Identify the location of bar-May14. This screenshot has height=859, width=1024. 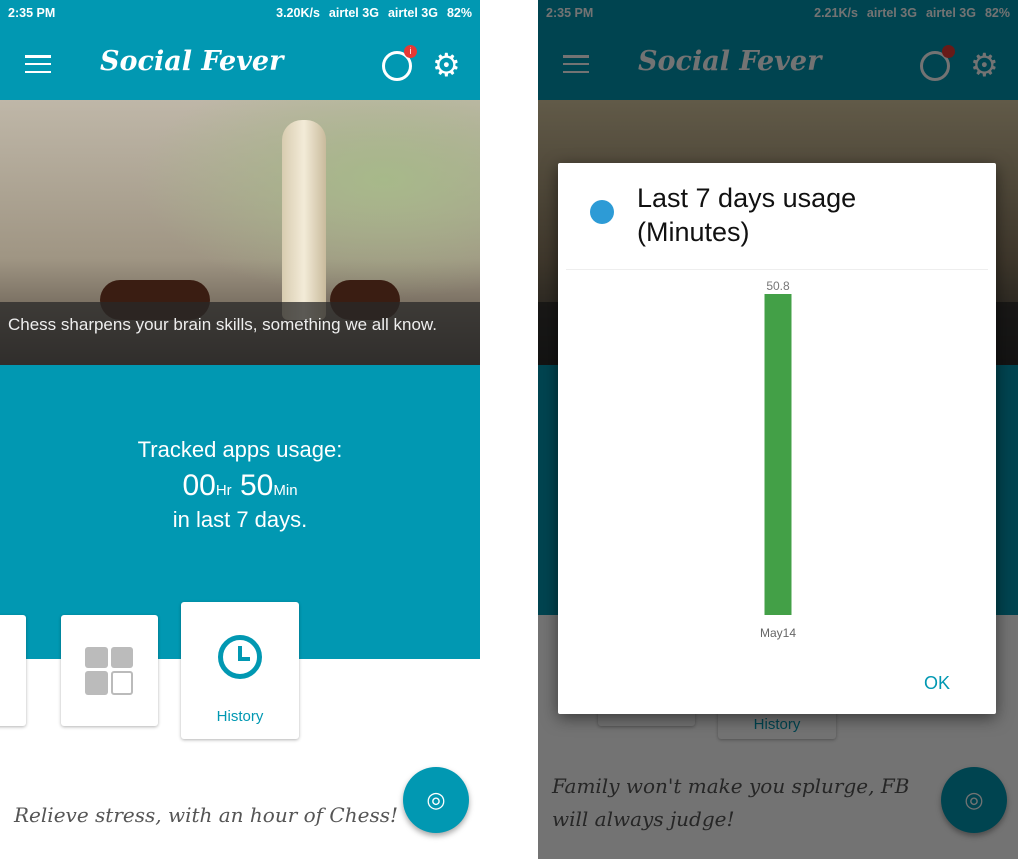
(778, 454).